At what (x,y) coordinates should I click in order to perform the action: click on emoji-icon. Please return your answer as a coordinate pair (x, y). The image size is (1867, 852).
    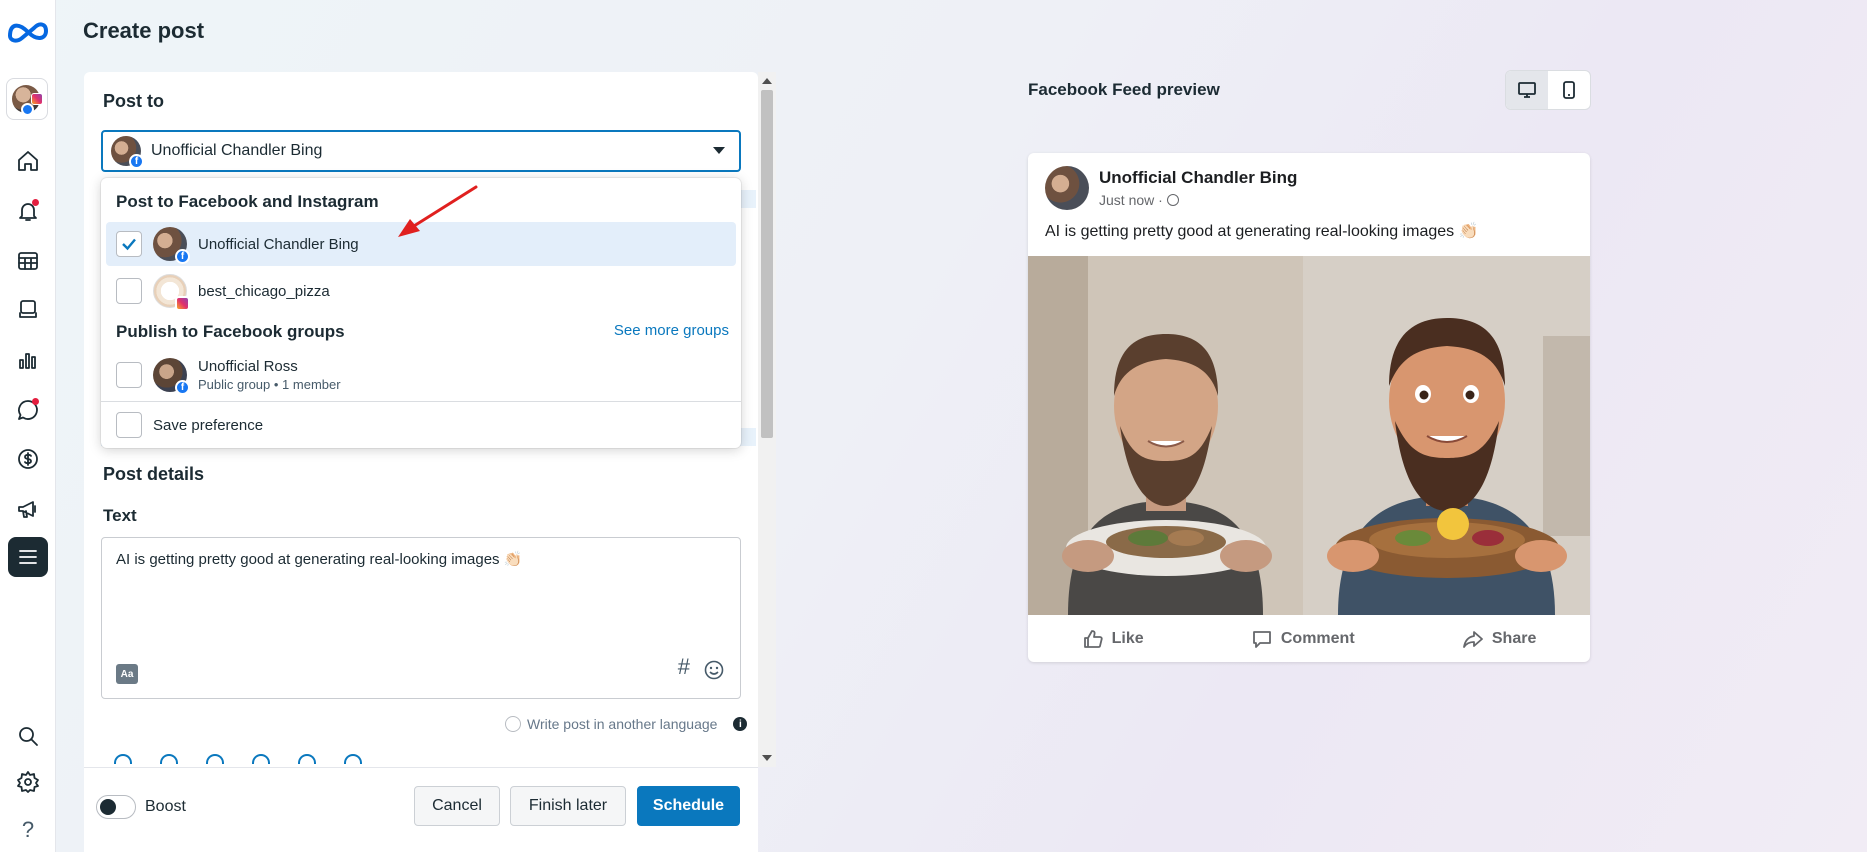
    Looking at the image, I should click on (714, 670).